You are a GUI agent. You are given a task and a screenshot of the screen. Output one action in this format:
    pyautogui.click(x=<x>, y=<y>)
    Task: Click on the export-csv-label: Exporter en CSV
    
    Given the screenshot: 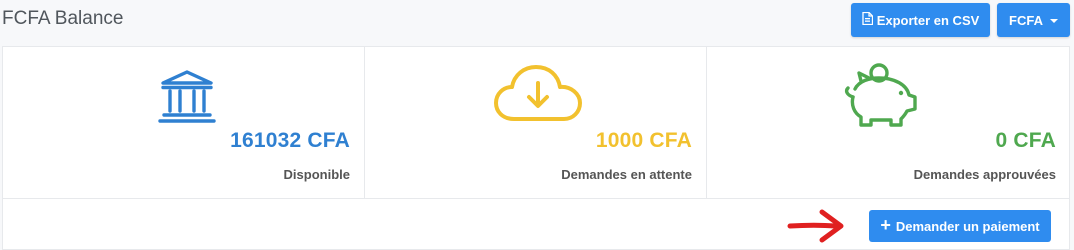 What is the action you would take?
    pyautogui.click(x=928, y=20)
    